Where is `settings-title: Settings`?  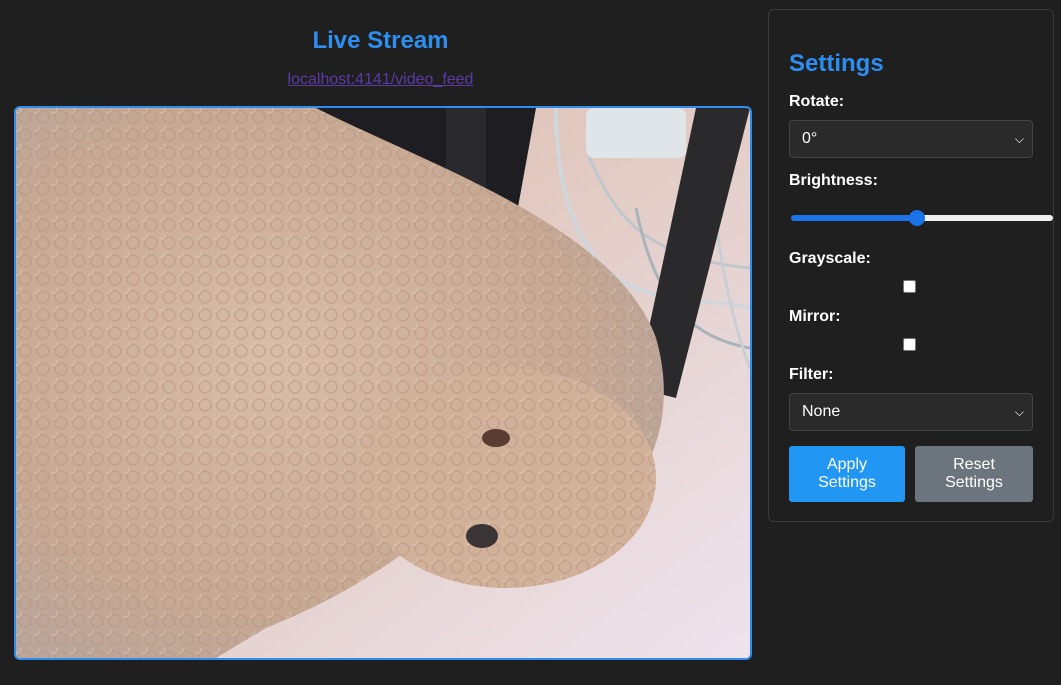
settings-title: Settings is located at coordinates (836, 63).